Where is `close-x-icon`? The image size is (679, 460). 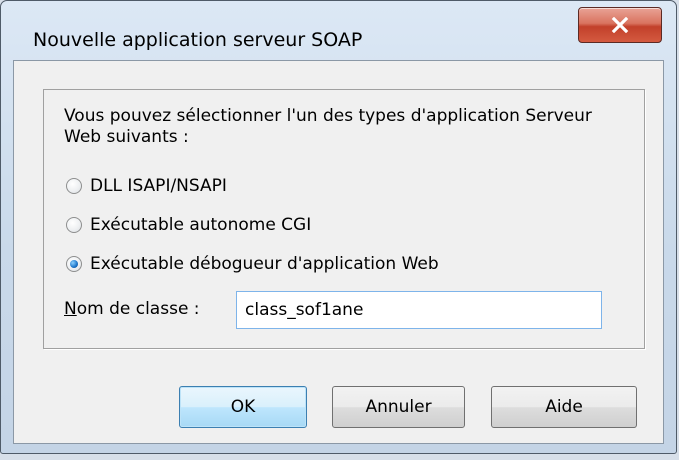 close-x-icon is located at coordinates (620, 25).